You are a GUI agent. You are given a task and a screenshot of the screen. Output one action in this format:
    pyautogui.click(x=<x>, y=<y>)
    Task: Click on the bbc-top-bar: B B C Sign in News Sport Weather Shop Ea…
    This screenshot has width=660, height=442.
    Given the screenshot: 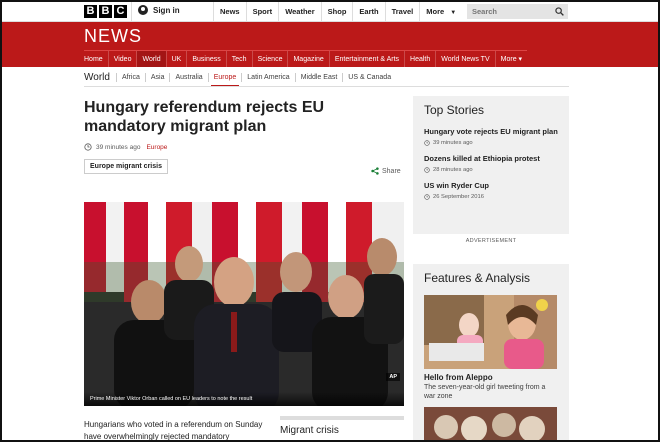 What is the action you would take?
    pyautogui.click(x=330, y=12)
    